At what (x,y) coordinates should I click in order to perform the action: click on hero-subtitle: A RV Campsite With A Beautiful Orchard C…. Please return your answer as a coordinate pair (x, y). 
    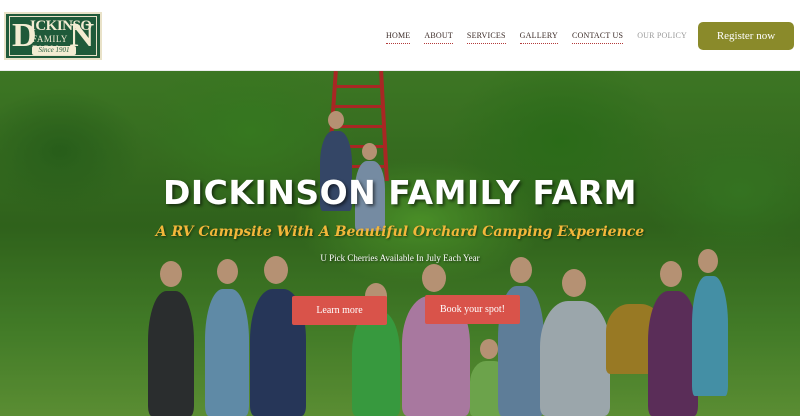
    Looking at the image, I should click on (400, 232).